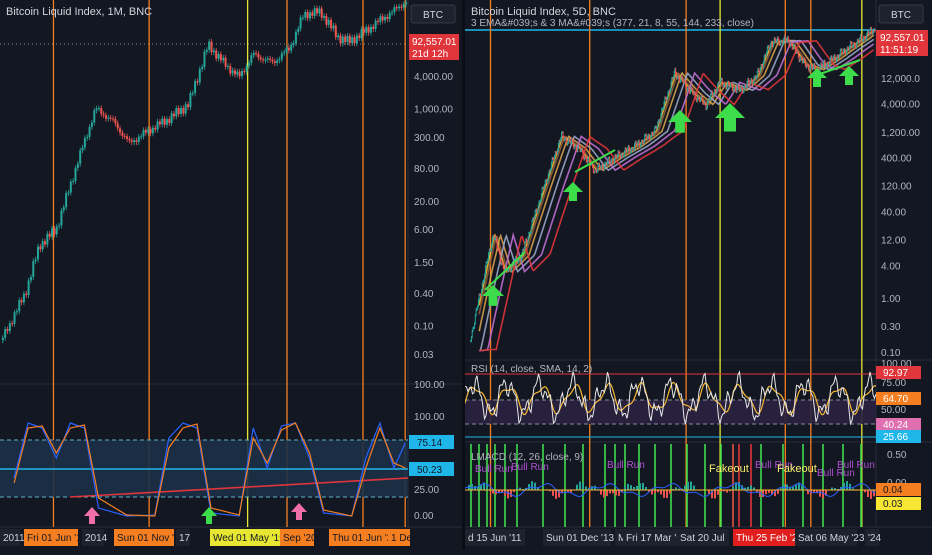 This screenshot has width=932, height=555. Describe the element at coordinates (424, 327) in the screenshot. I see `left-price-tick: 0.10` at that location.